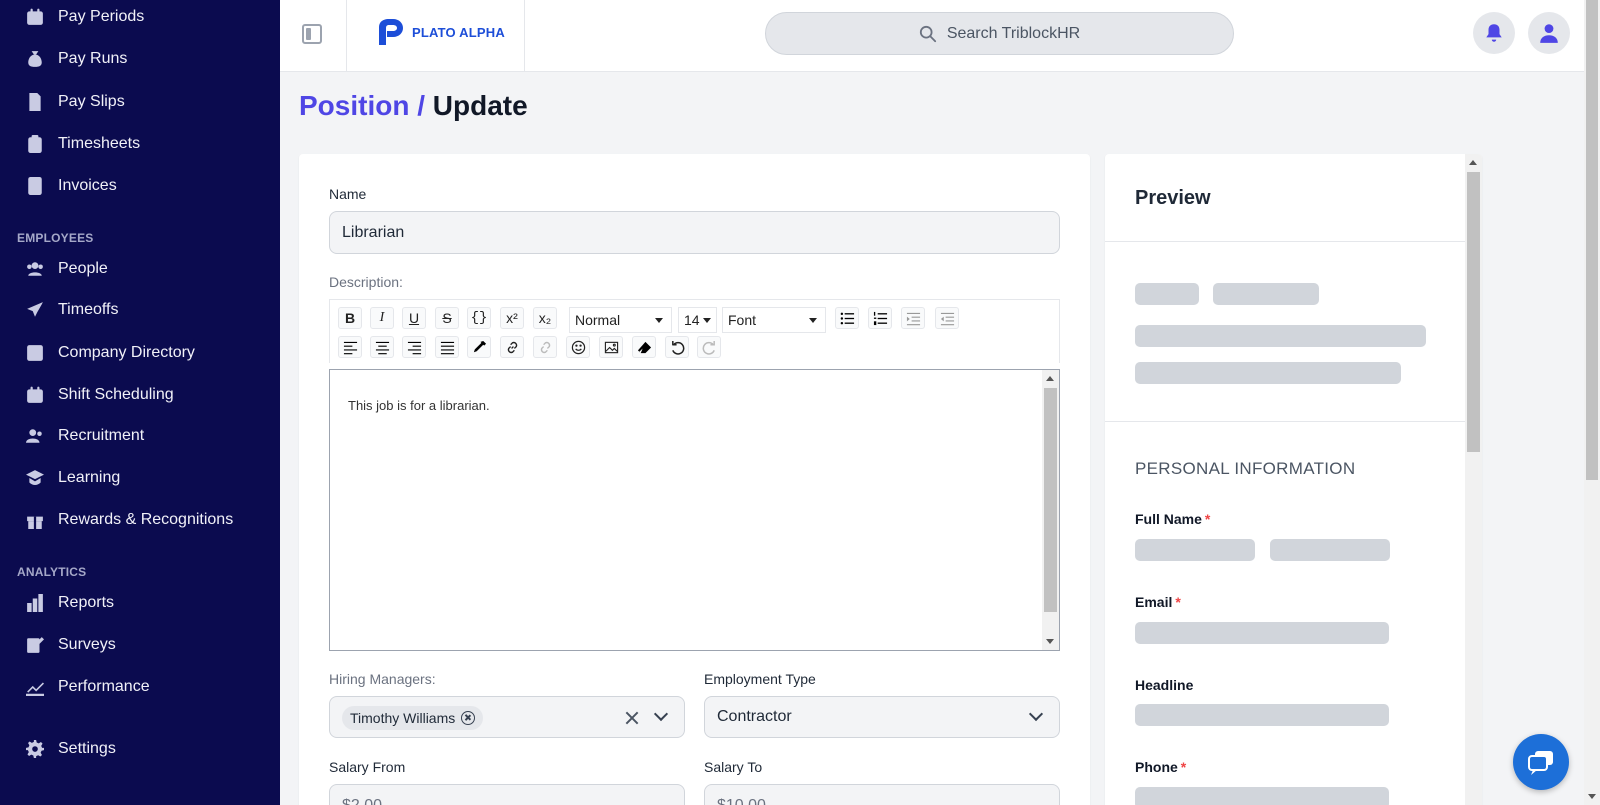  What do you see at coordinates (611, 347) in the screenshot?
I see `image-button` at bounding box center [611, 347].